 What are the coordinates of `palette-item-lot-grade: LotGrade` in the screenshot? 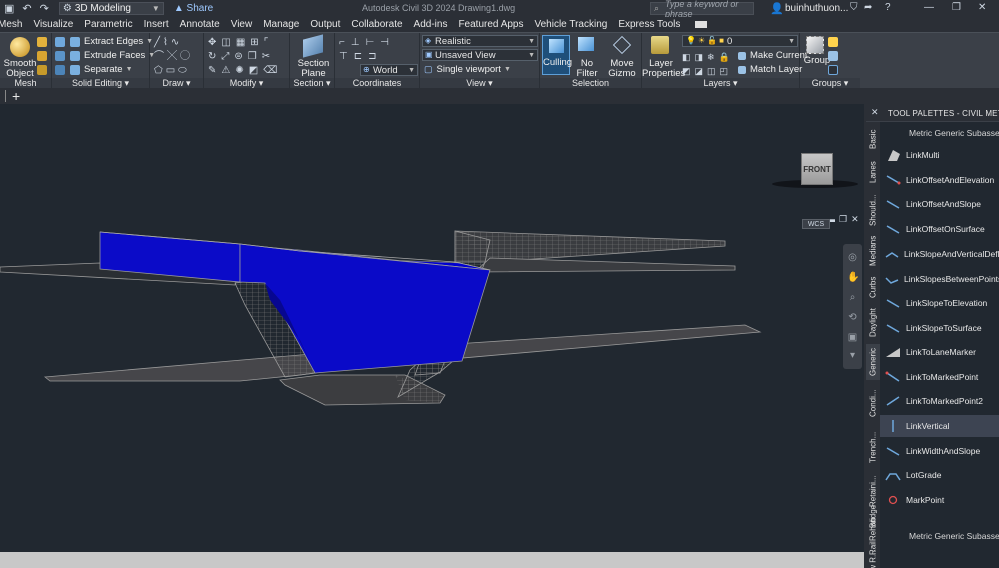 It's located at (939, 475).